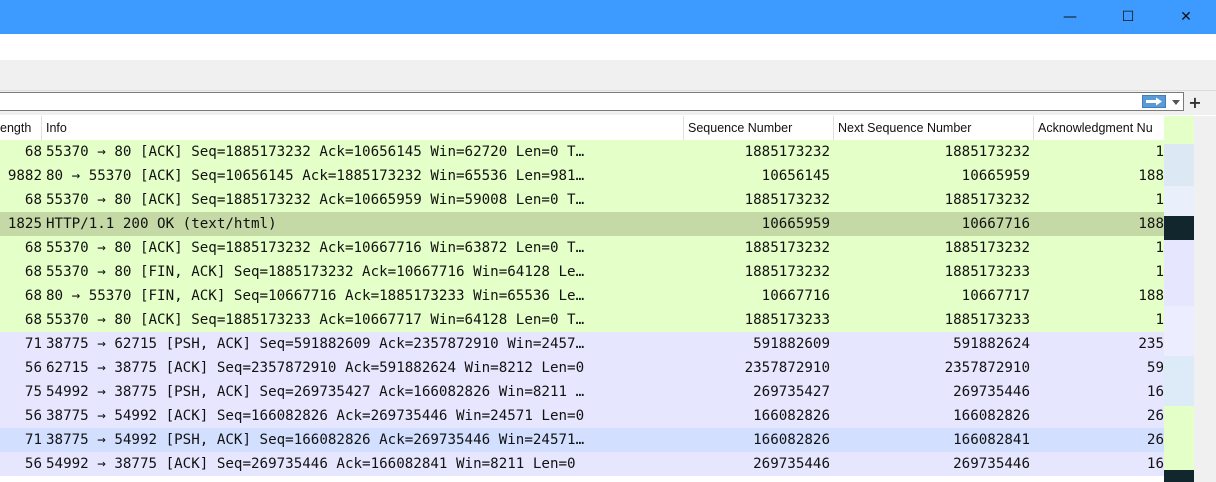 The height and width of the screenshot is (482, 1216). I want to click on cell-length: 1825, so click(24, 224).